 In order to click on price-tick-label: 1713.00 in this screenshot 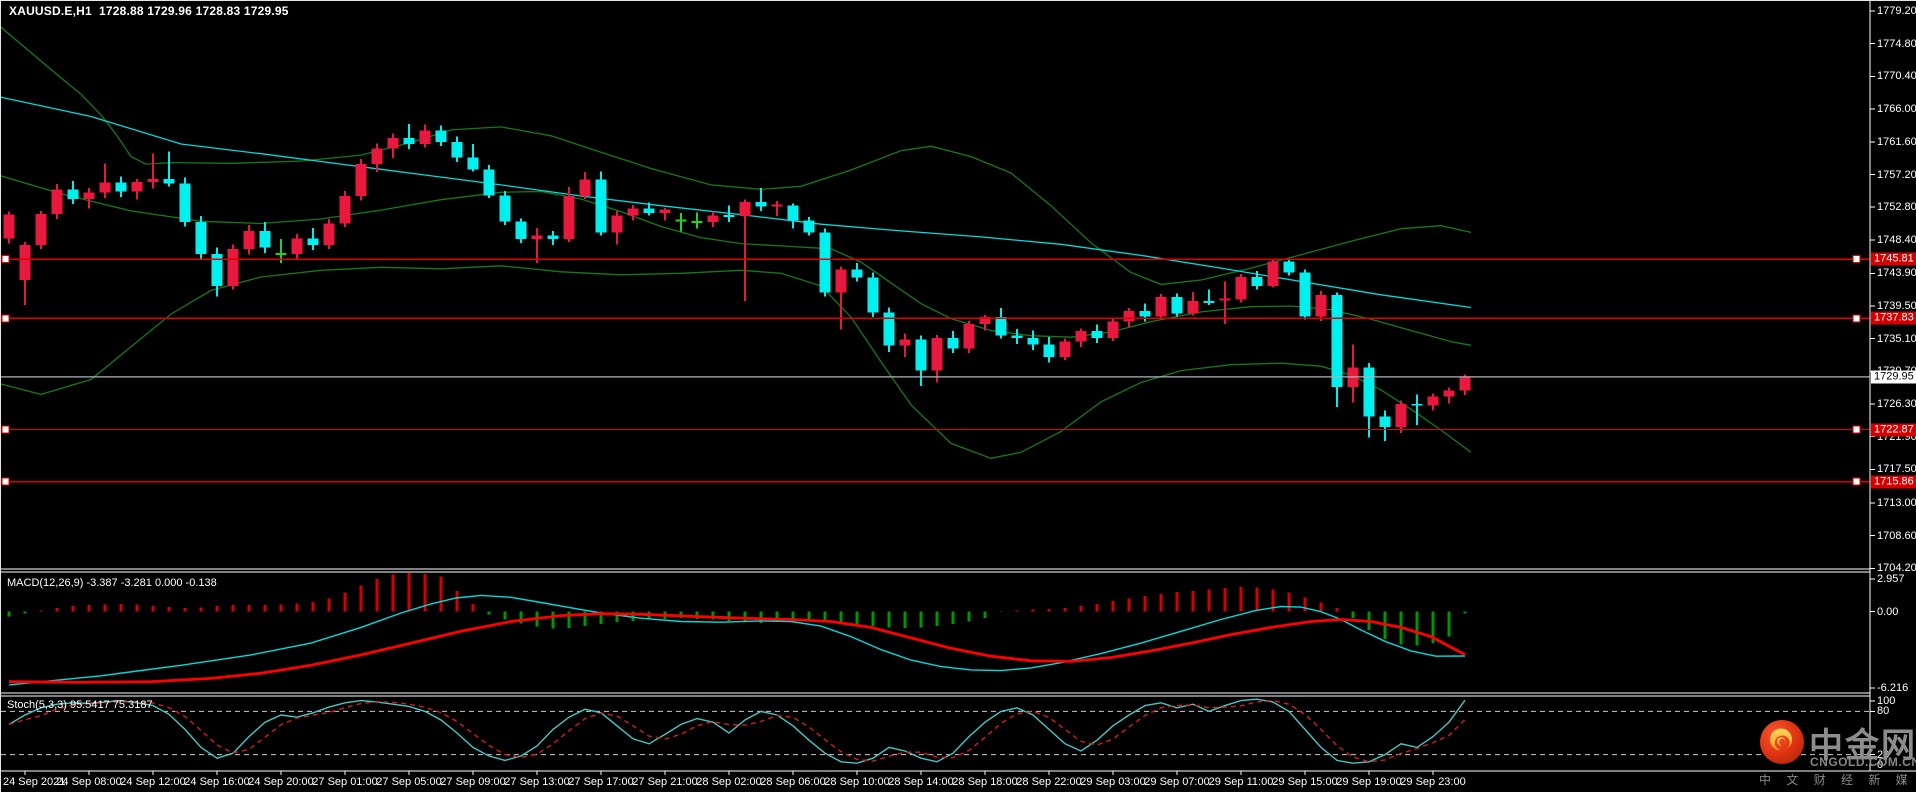, I will do `click(1896, 502)`.